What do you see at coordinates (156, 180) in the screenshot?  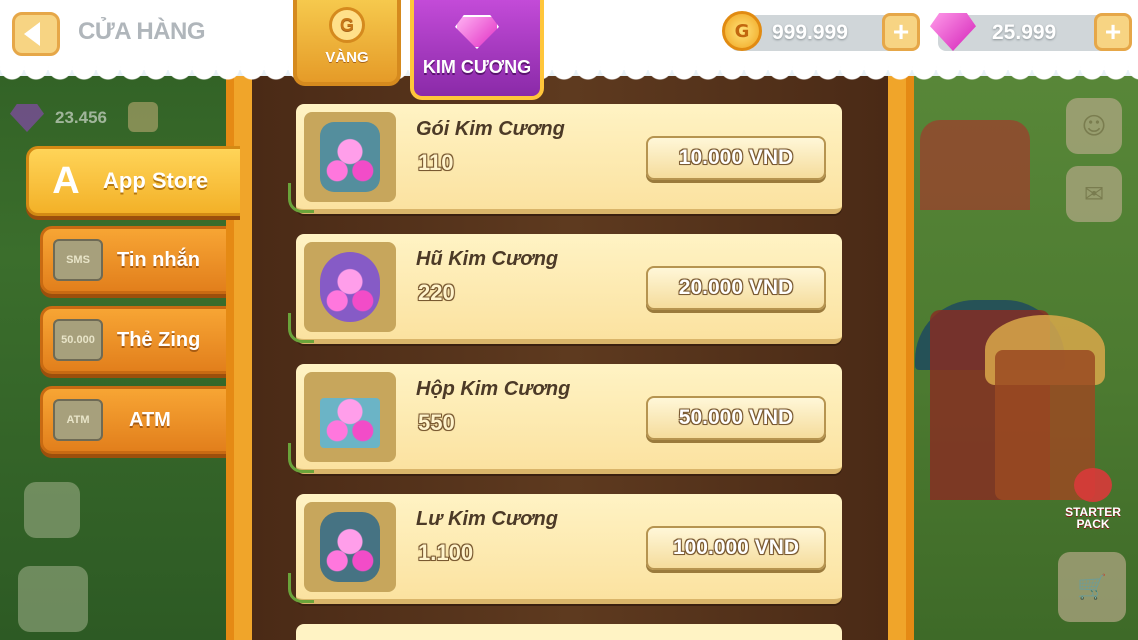 I see `payment-tab-label: App Store` at bounding box center [156, 180].